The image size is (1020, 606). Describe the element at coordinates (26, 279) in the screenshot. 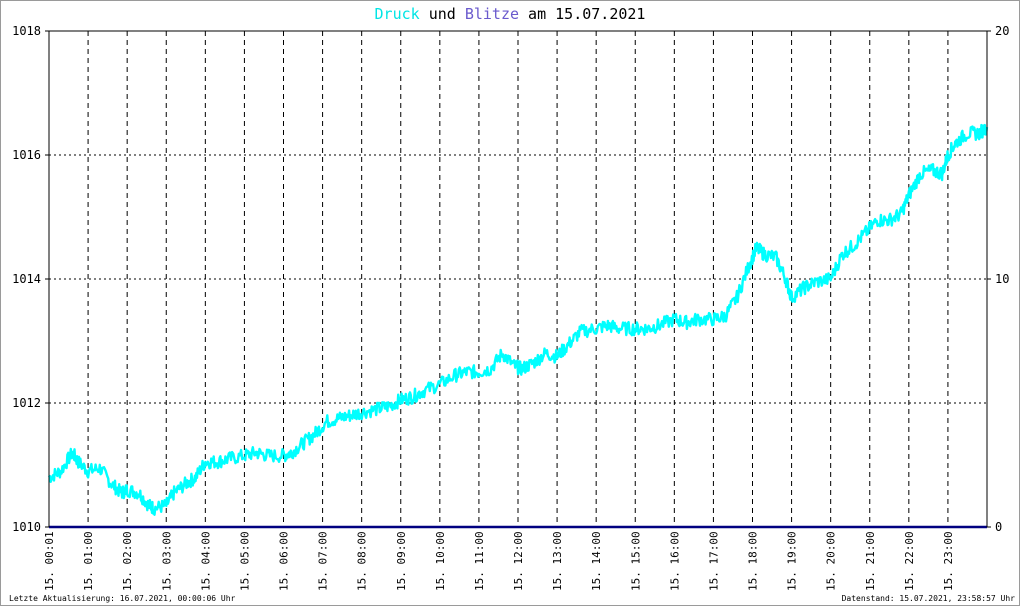

I see `y-tick-label: 1014` at that location.